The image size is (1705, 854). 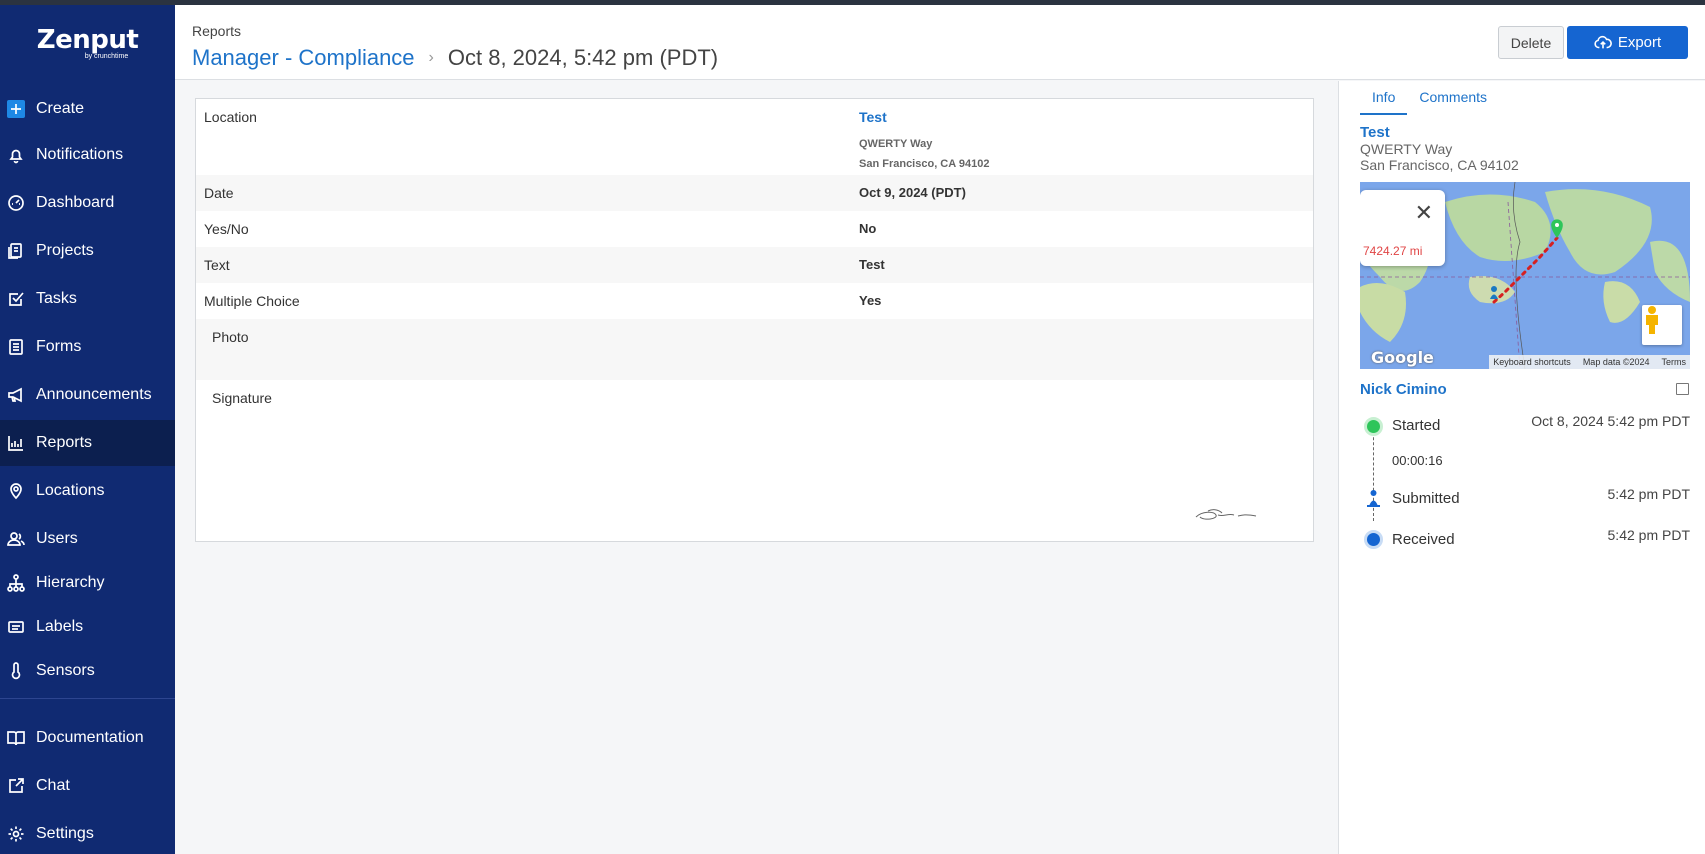 What do you see at coordinates (1384, 98) in the screenshot?
I see `tab-info: Info` at bounding box center [1384, 98].